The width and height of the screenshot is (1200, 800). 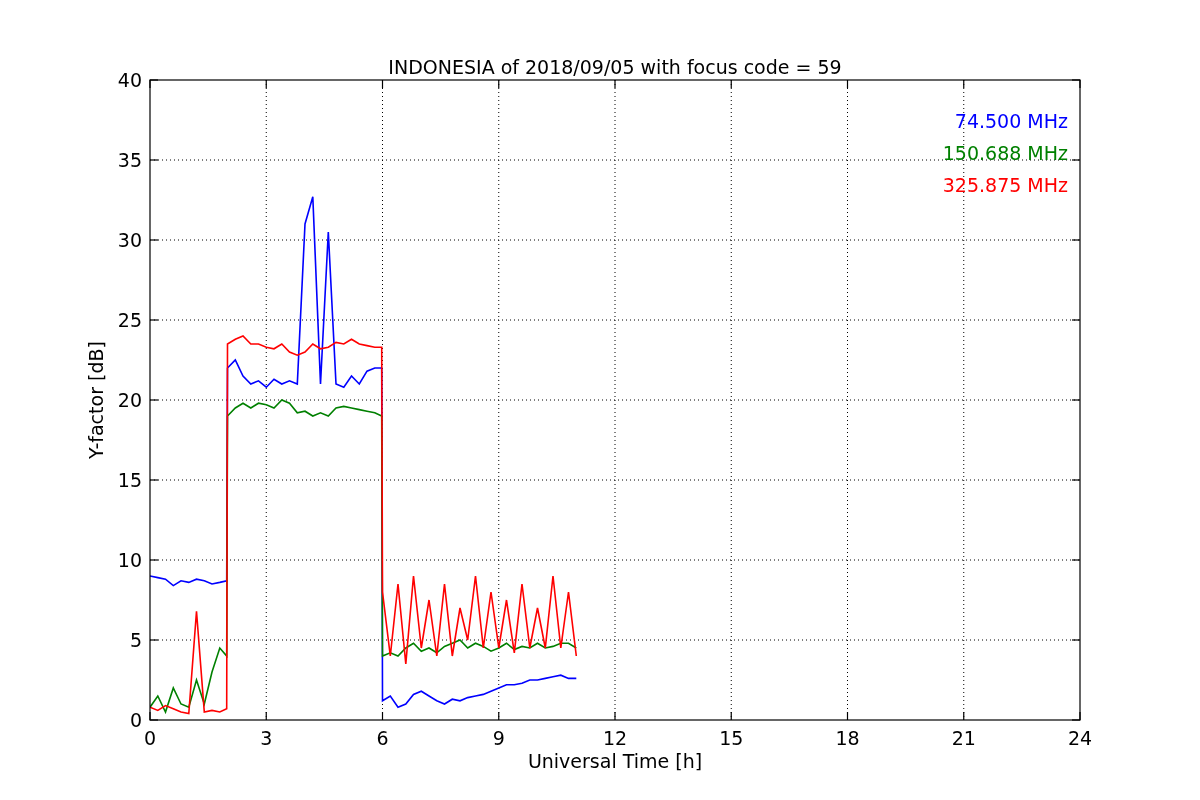 What do you see at coordinates (129, 240) in the screenshot?
I see `tick-label: 30` at bounding box center [129, 240].